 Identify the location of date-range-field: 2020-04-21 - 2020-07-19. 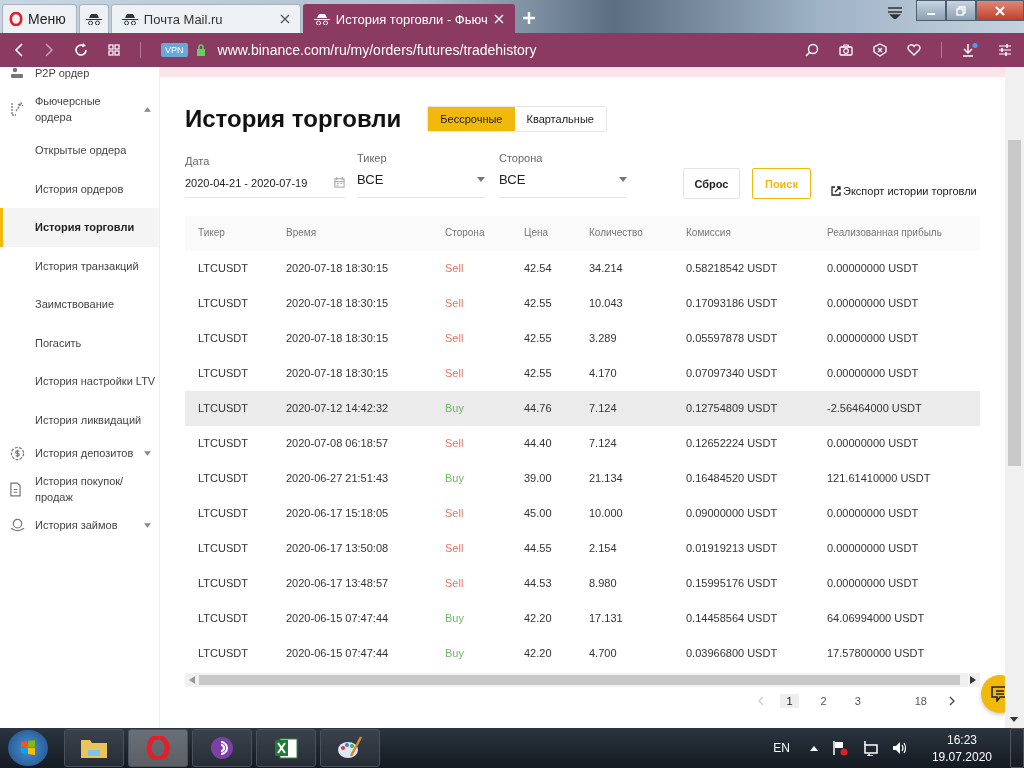
(265, 186).